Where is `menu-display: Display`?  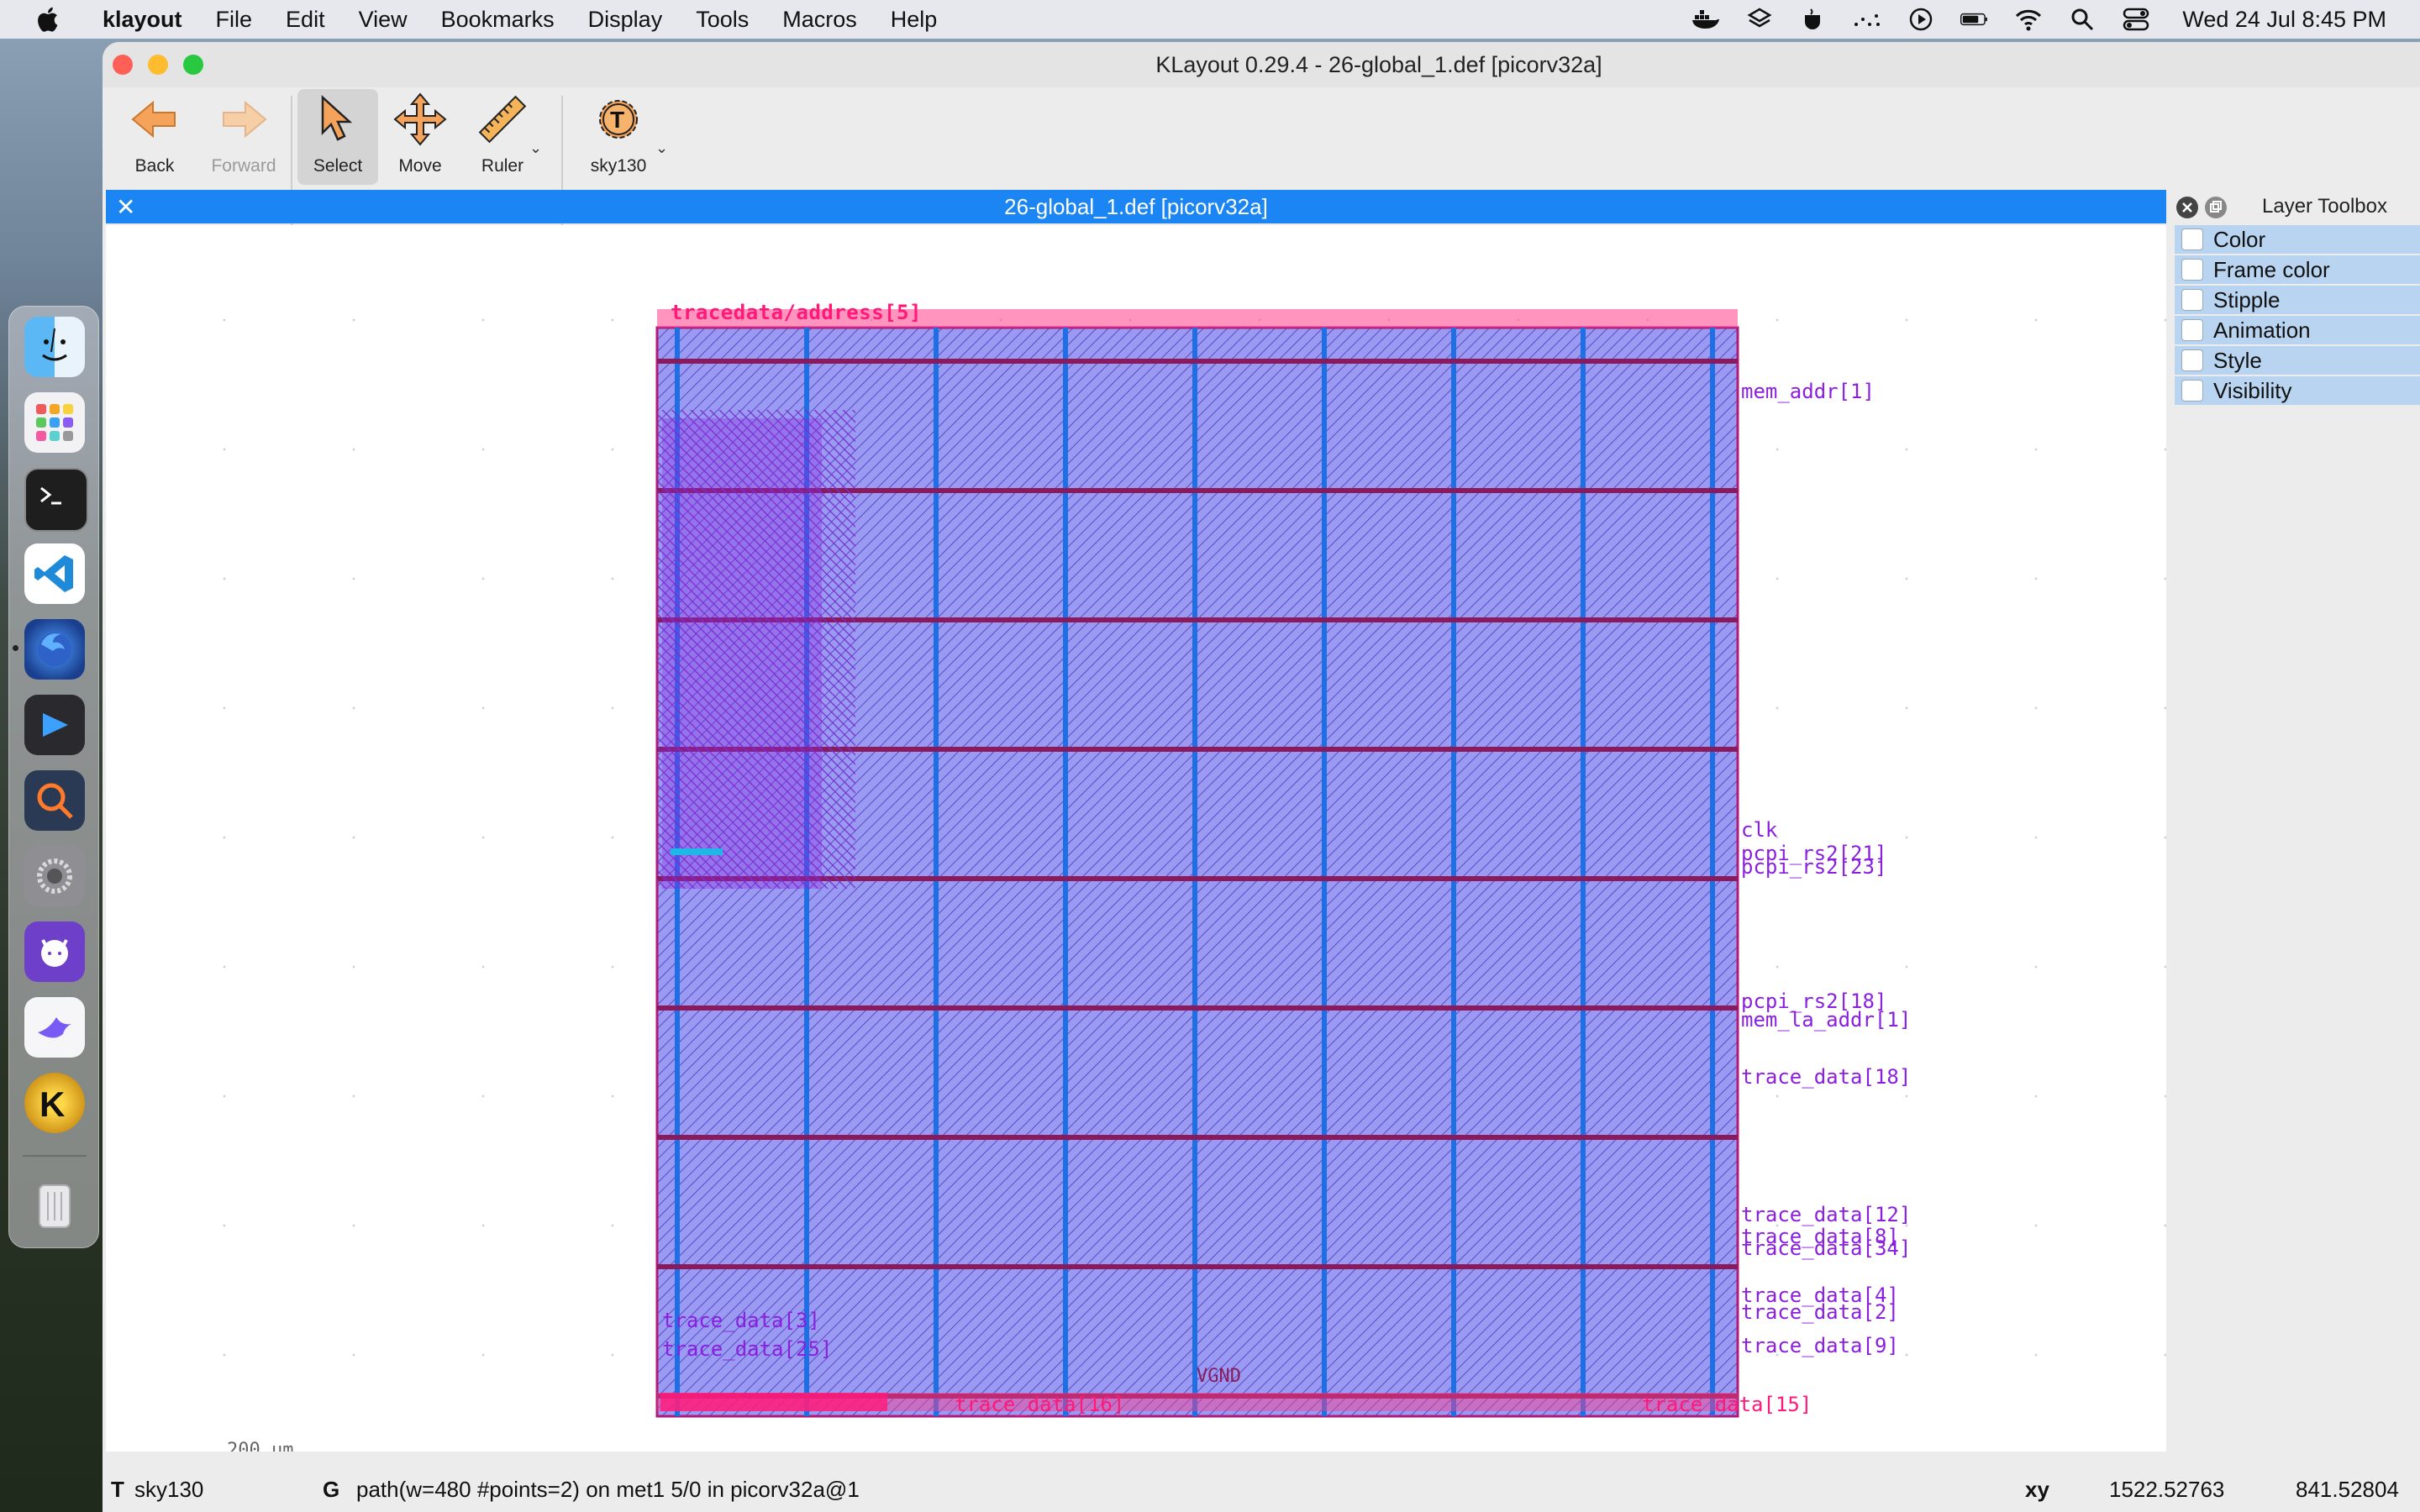 menu-display: Display is located at coordinates (626, 20).